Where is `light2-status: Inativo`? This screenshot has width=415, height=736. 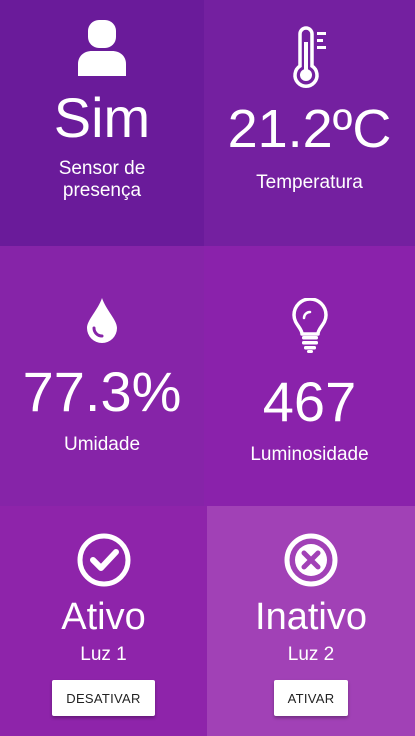
light2-status: Inativo is located at coordinates (311, 617).